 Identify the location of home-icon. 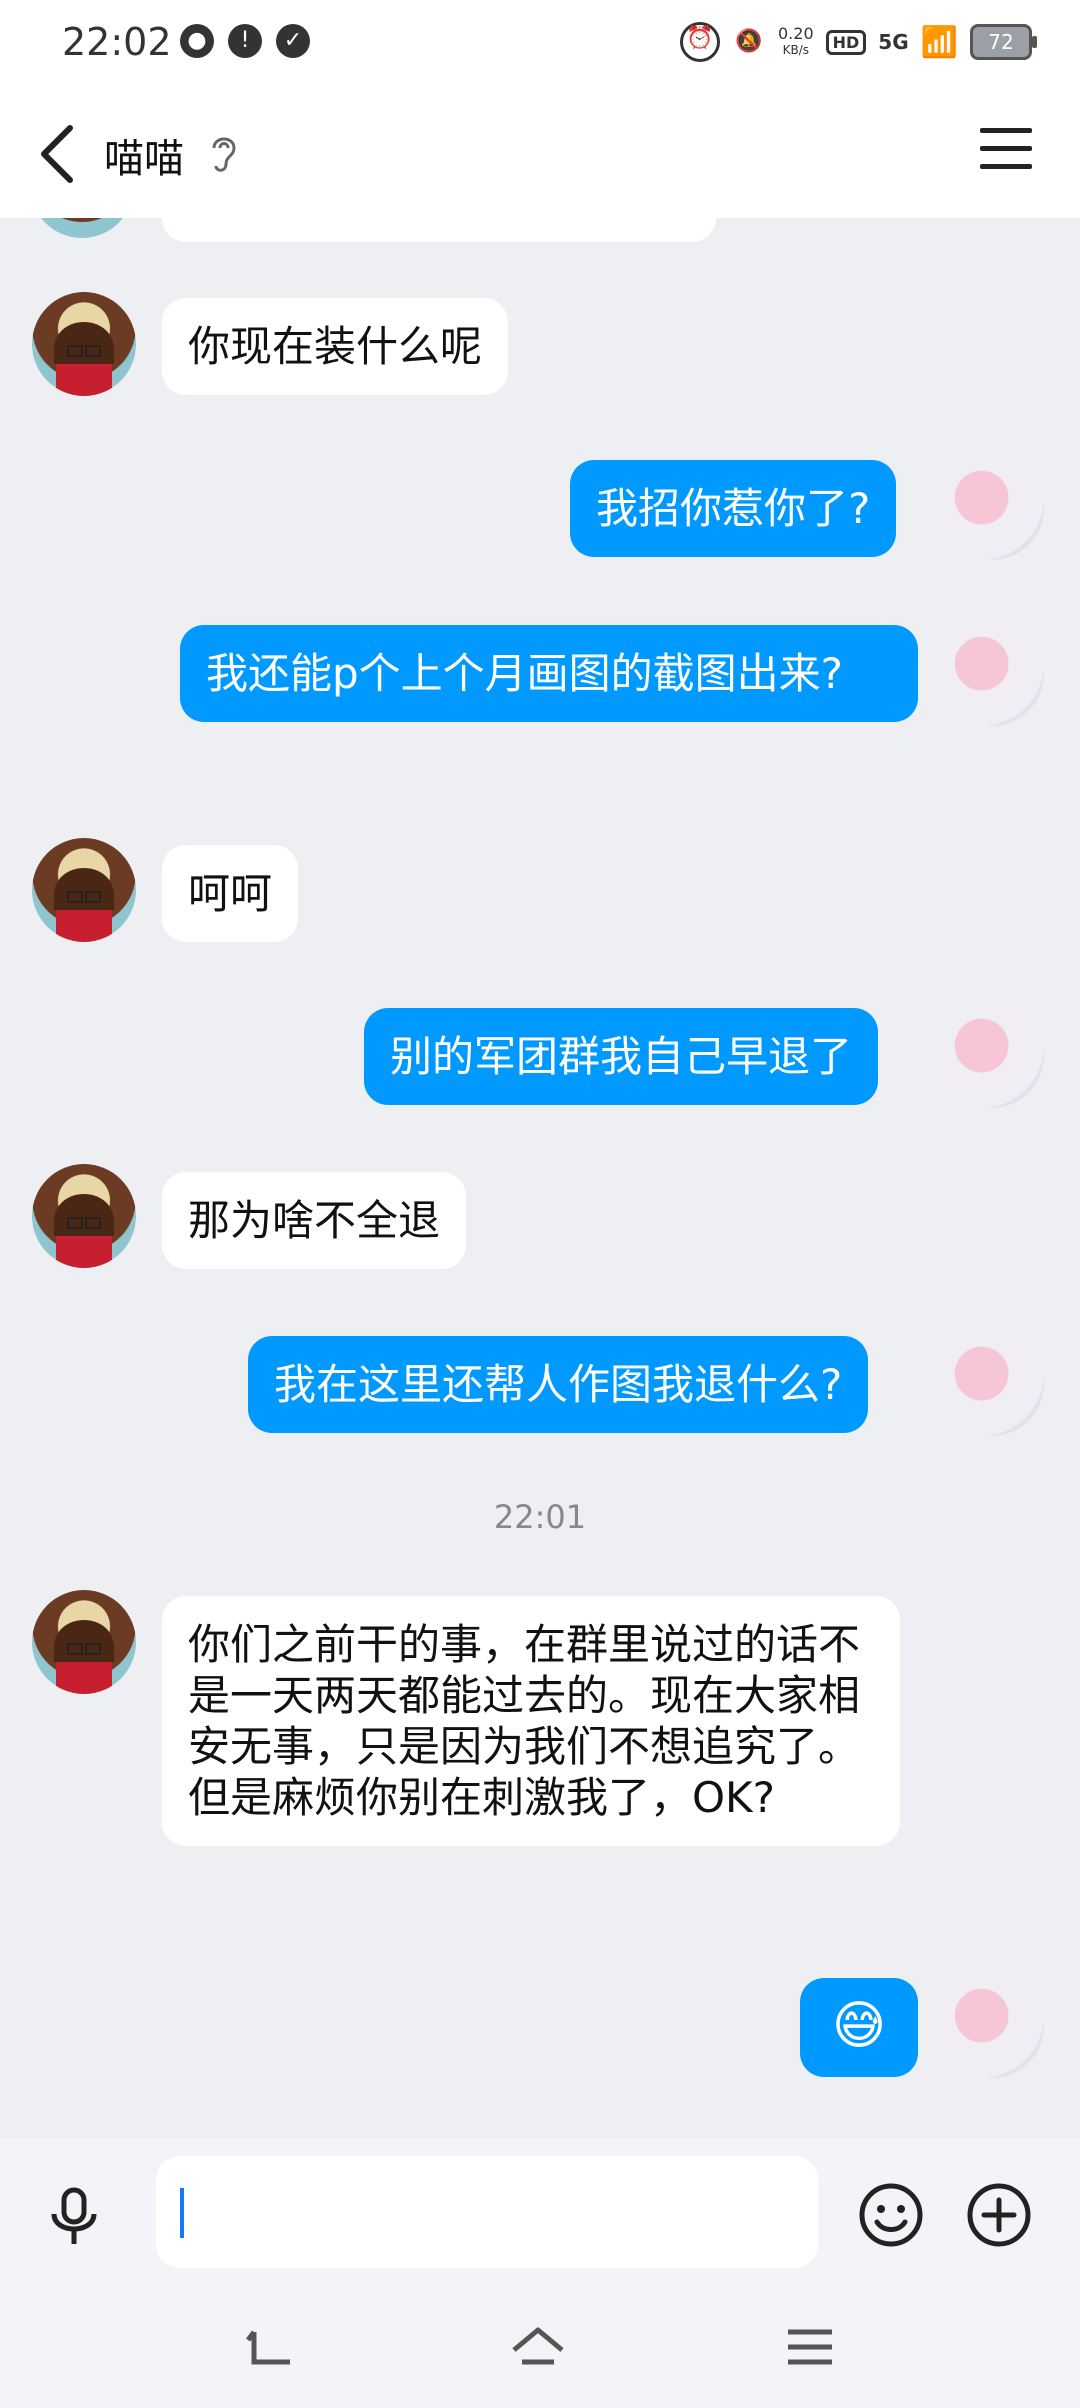
(538, 2346).